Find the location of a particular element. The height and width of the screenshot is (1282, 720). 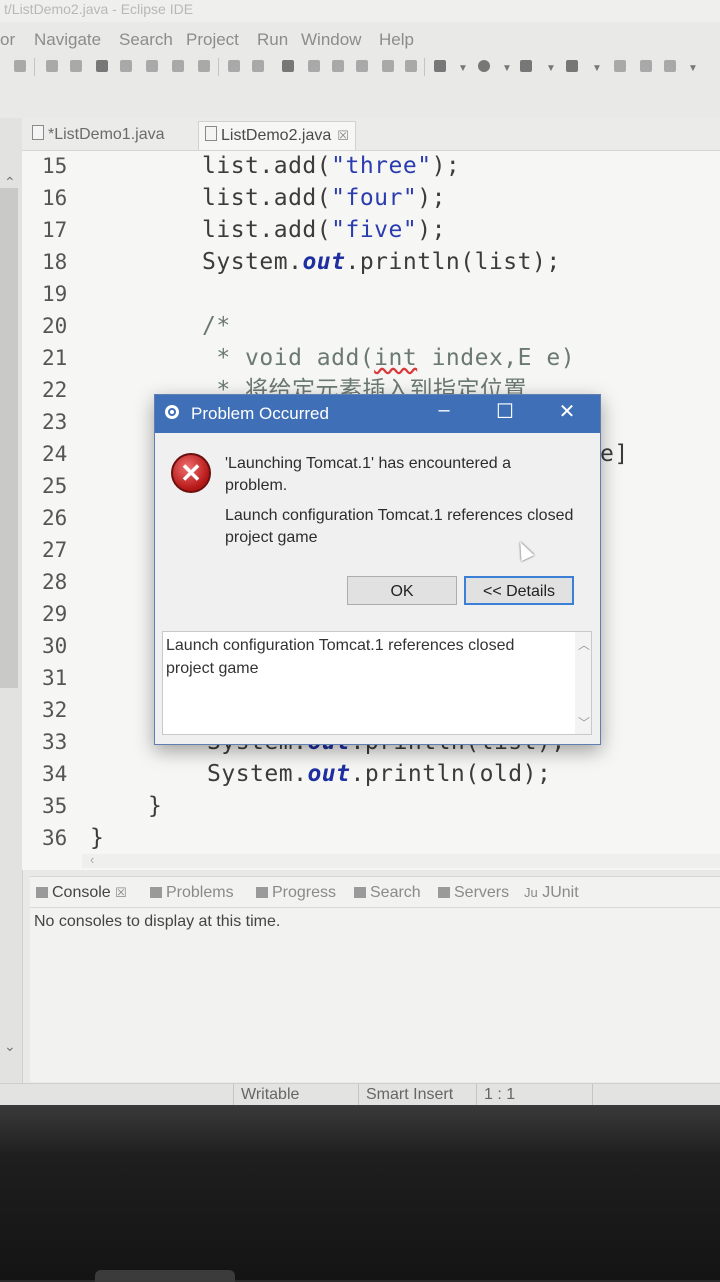

line-number: 24 is located at coordinates (55, 454).